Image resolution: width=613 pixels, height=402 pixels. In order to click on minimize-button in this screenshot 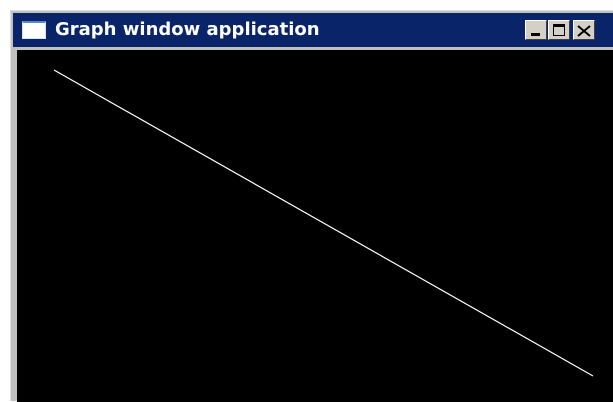, I will do `click(536, 30)`.